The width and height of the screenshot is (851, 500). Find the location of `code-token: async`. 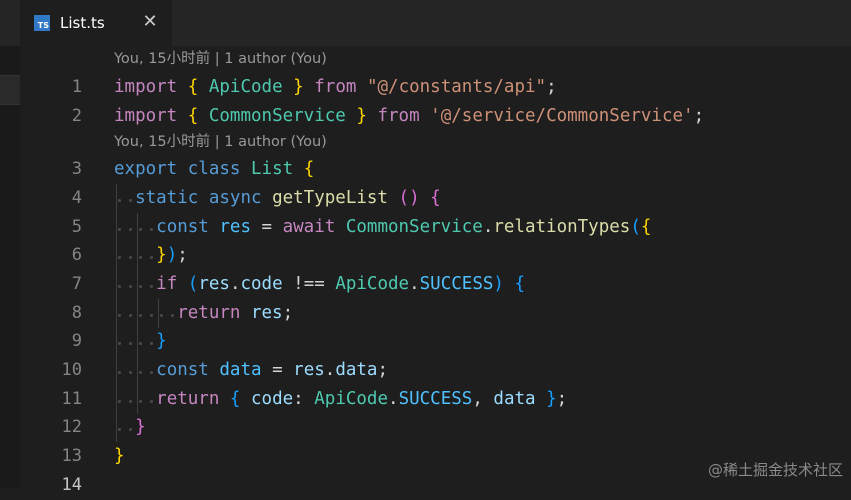

code-token: async is located at coordinates (235, 198).